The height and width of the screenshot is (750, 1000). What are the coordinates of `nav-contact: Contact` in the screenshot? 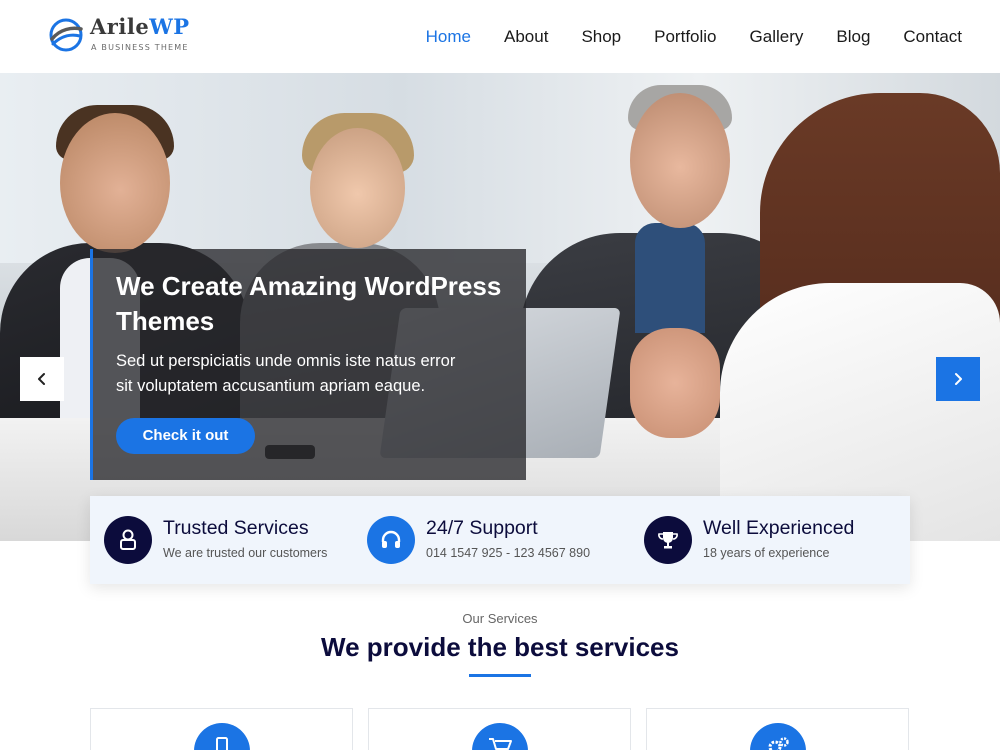 It's located at (932, 37).